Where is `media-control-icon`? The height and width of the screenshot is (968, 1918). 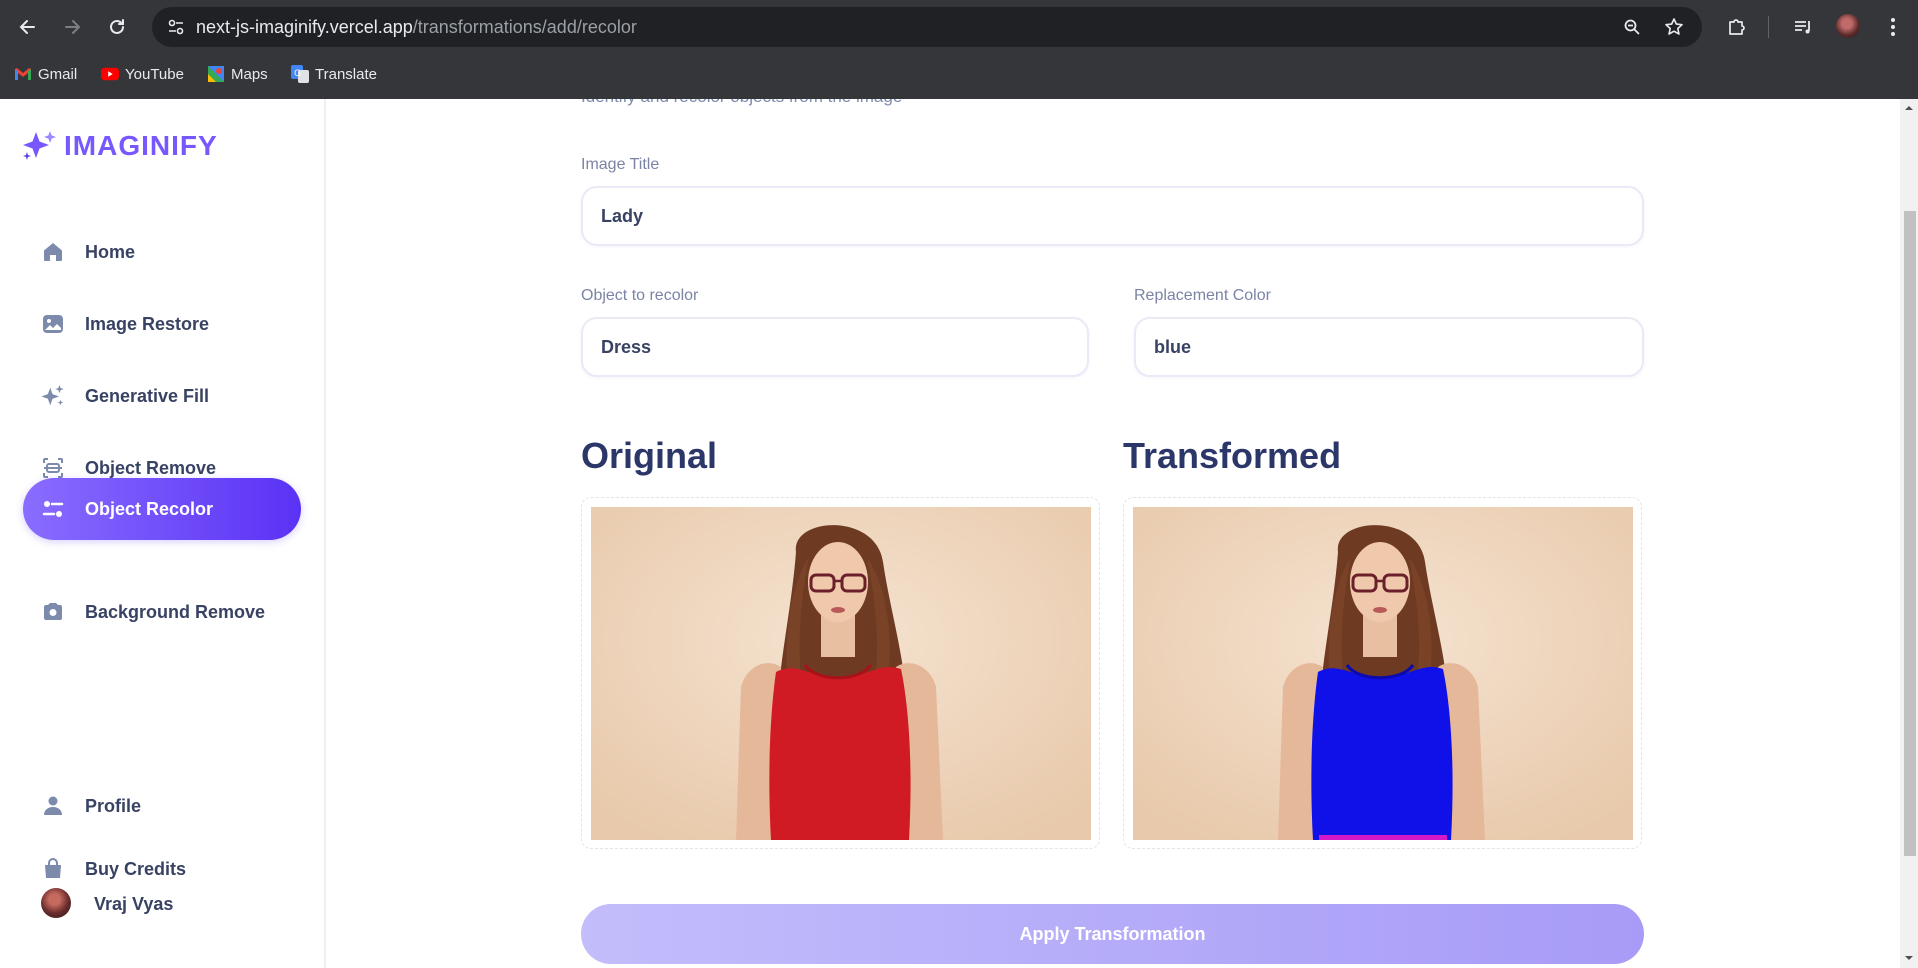
media-control-icon is located at coordinates (1803, 27).